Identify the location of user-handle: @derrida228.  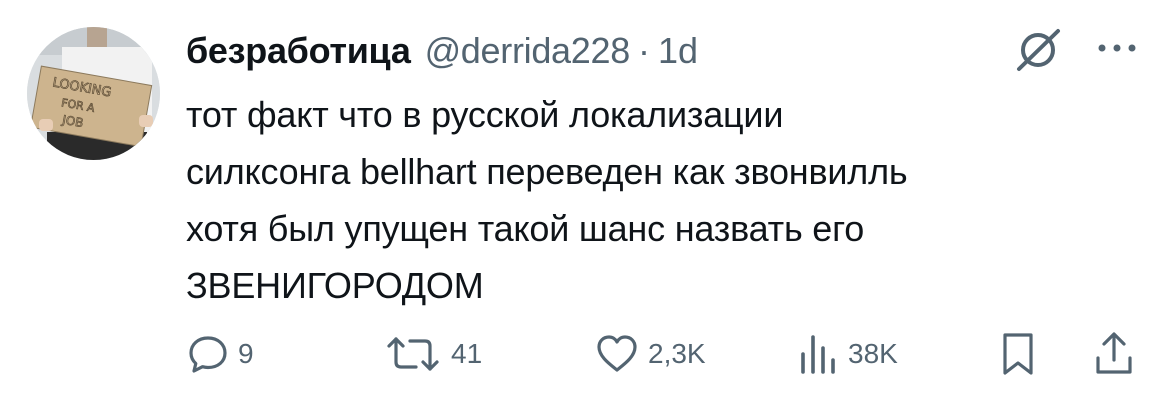
(528, 51).